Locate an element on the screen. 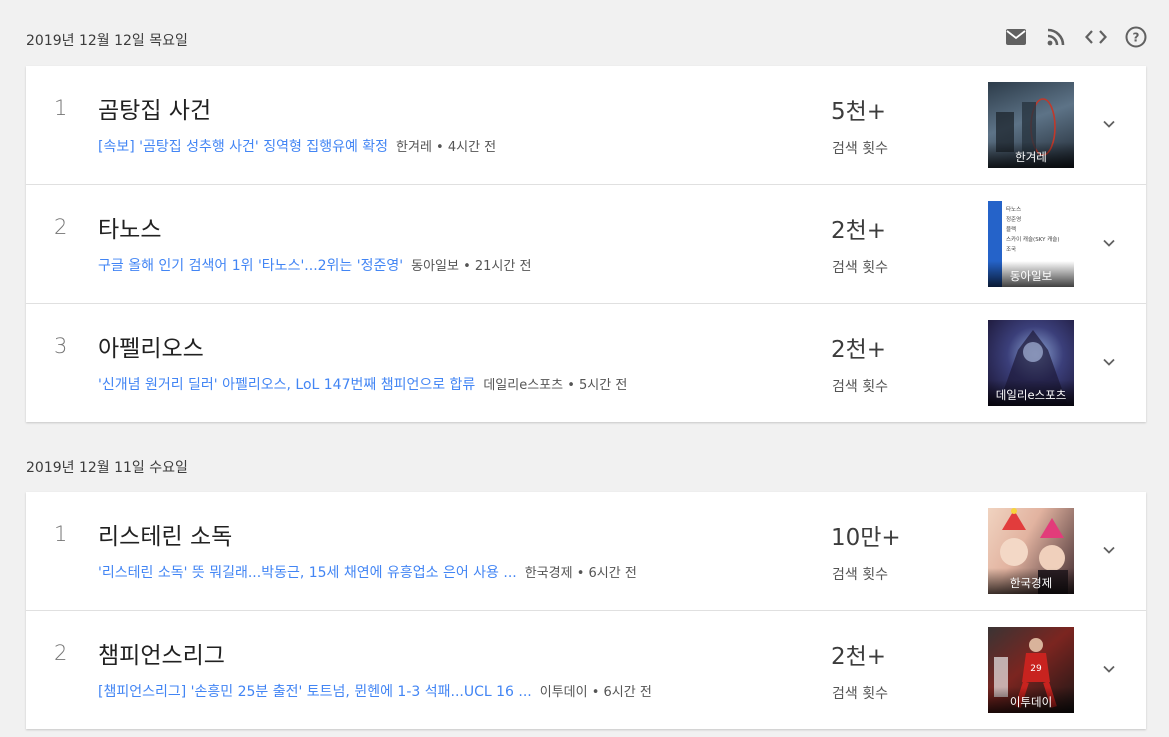 This screenshot has width=1169, height=737. thumbnail-caption: 이투데이 is located at coordinates (1031, 700).